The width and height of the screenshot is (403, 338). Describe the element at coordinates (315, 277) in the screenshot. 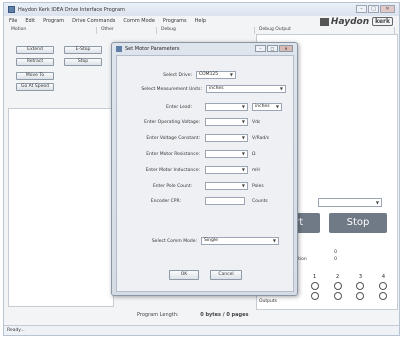

I see `io-number: 1` at that location.